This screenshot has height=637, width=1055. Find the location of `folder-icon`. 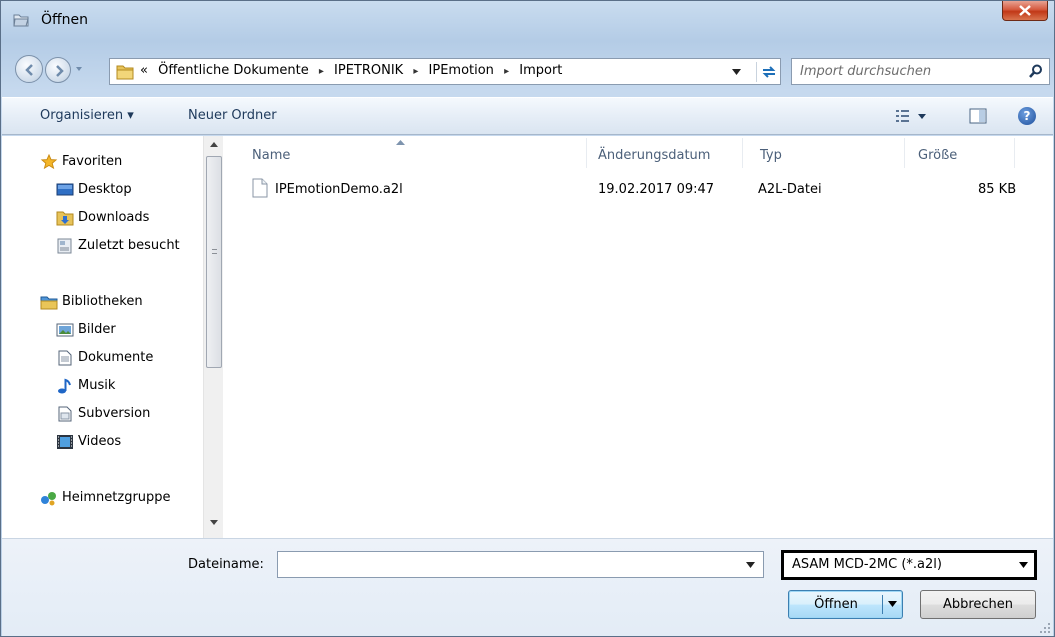

folder-icon is located at coordinates (125, 72).